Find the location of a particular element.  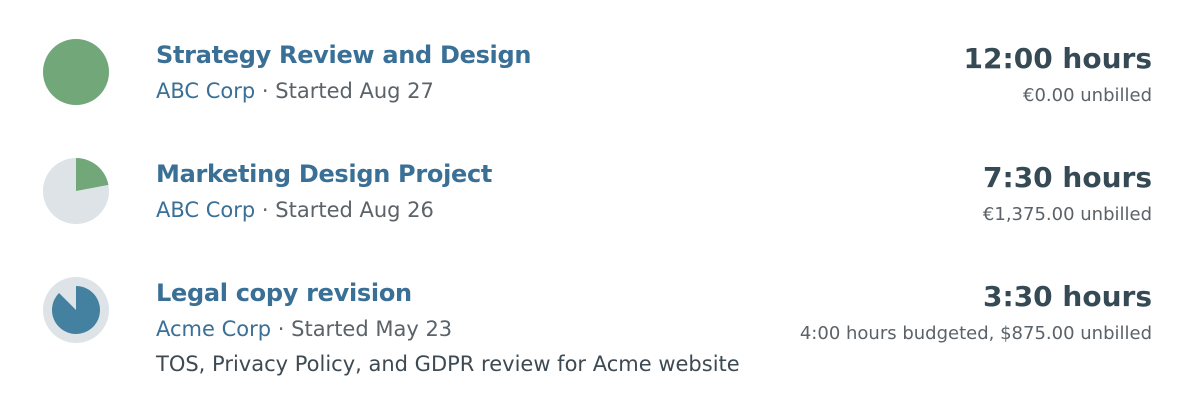

billing-status: €0.00 unbilled is located at coordinates (1087, 95).